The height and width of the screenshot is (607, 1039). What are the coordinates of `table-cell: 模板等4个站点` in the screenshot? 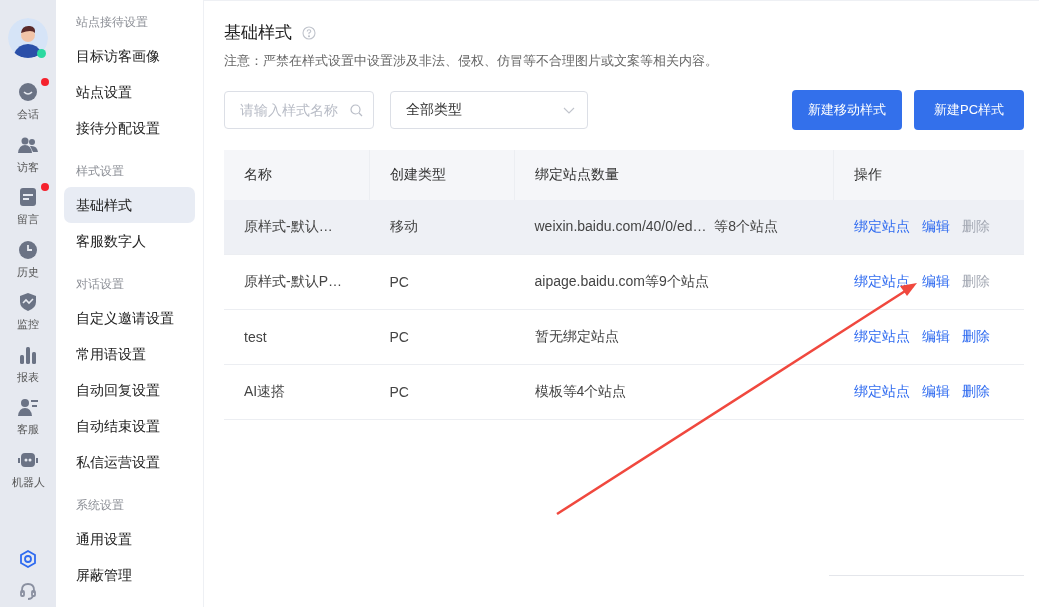 It's located at (580, 391).